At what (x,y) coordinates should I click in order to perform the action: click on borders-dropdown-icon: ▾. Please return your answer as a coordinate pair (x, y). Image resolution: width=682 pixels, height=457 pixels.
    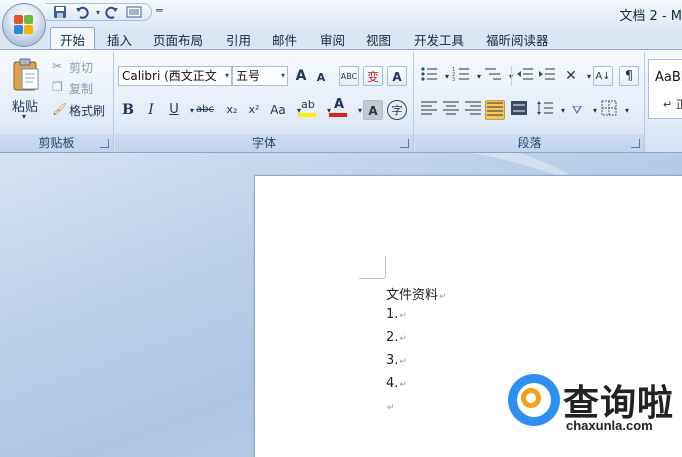
    Looking at the image, I should click on (627, 111).